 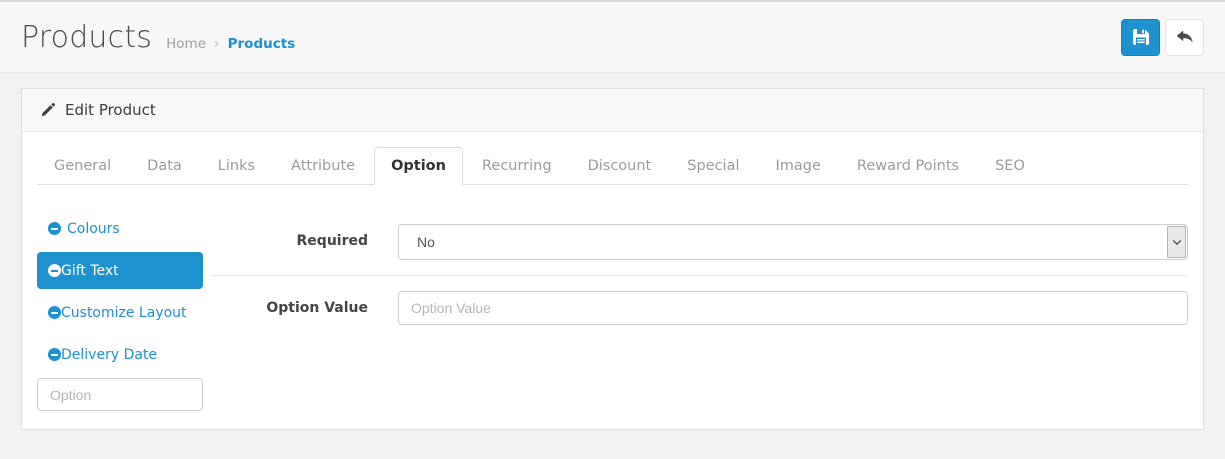 I want to click on panel-title: Edit Product, so click(x=110, y=110).